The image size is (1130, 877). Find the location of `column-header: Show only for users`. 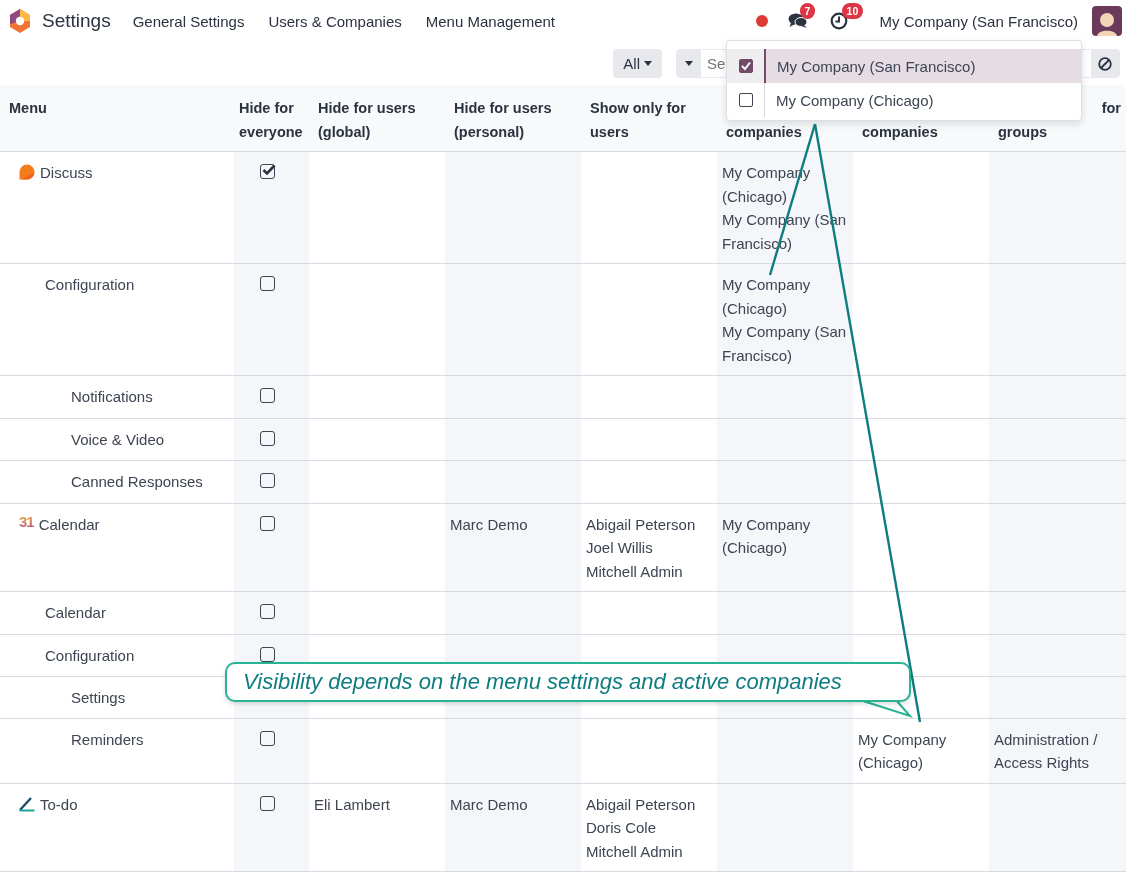

column-header: Show only for users is located at coordinates (649, 118).